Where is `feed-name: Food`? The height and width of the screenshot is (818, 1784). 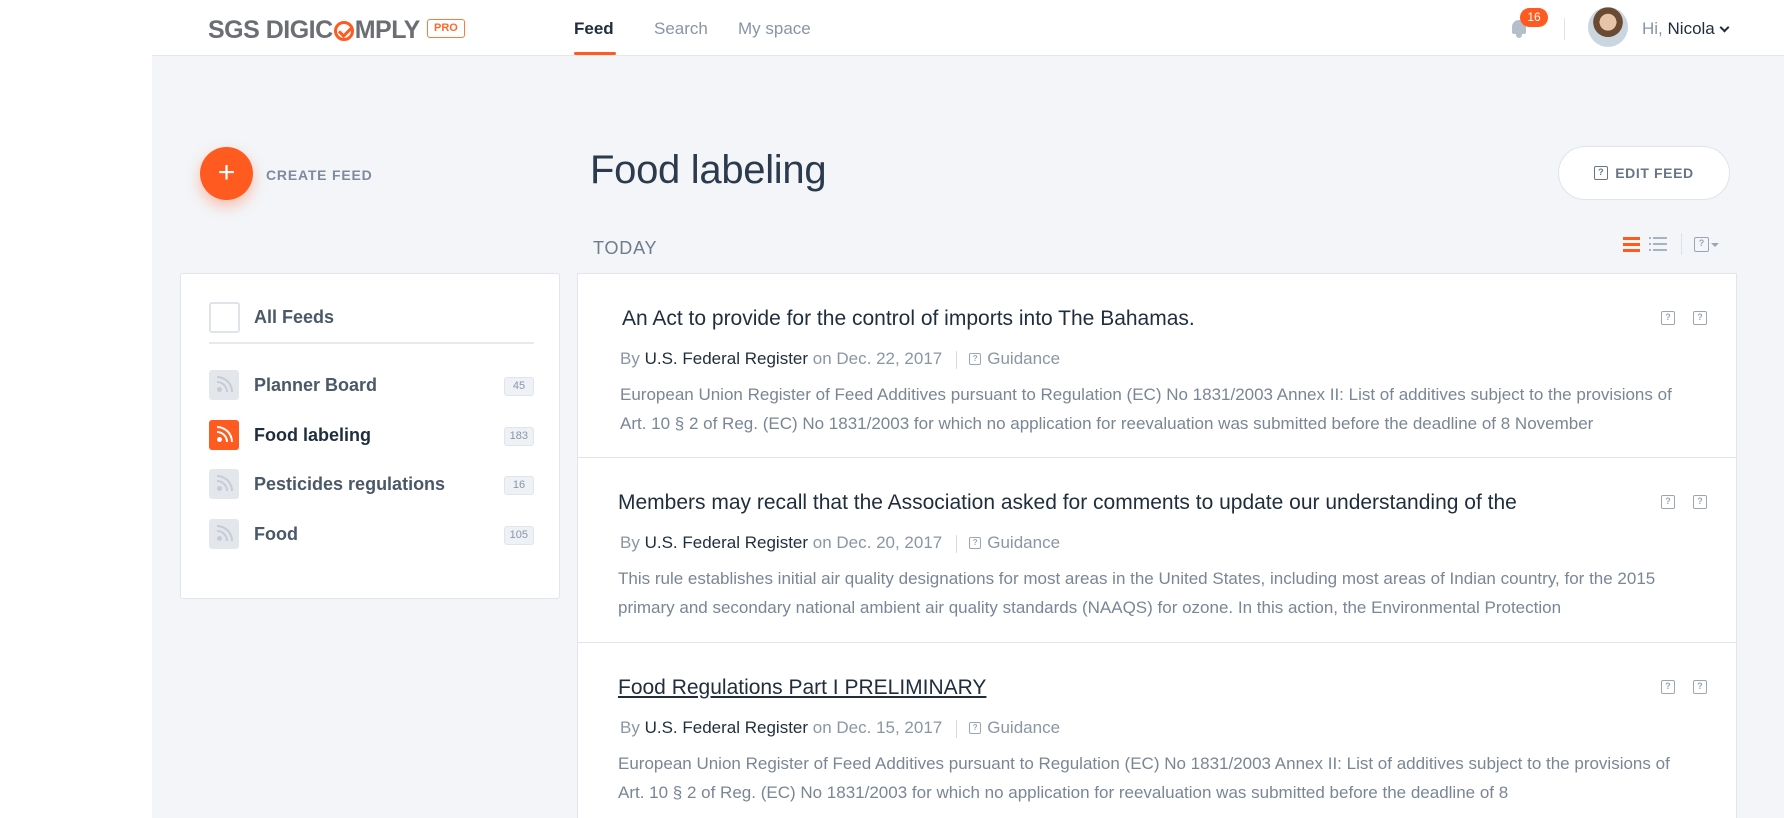 feed-name: Food is located at coordinates (276, 534).